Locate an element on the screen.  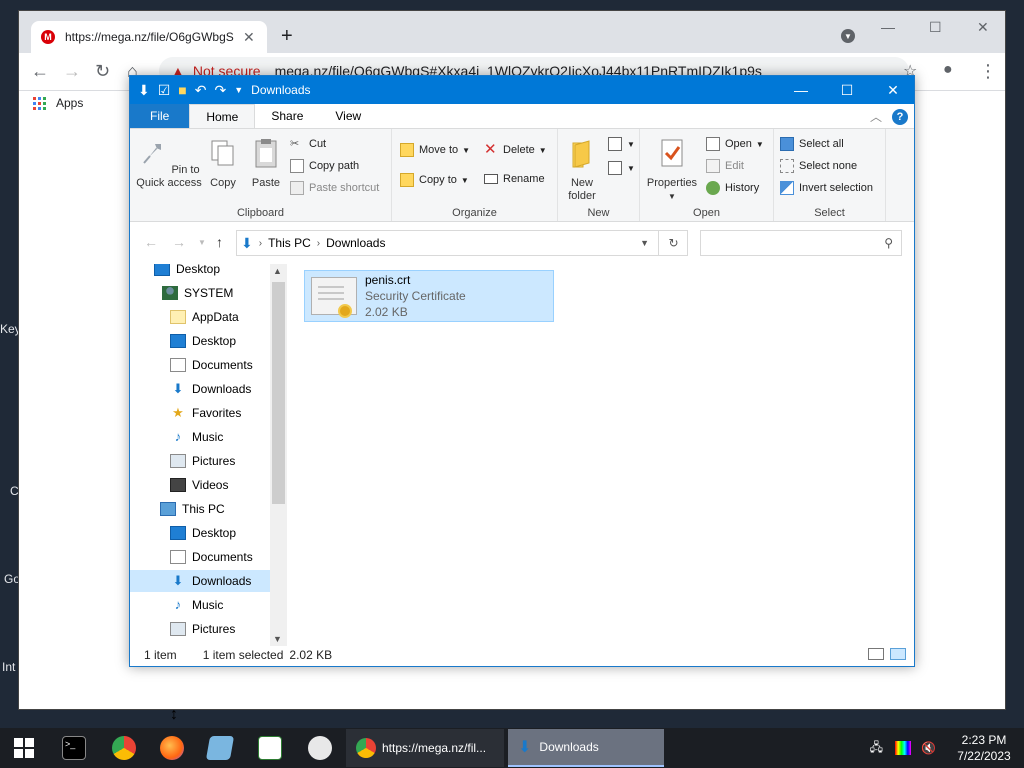
address-bar: ⬇ › This PC › Downloads ▼ is located at coordinates (462, 243).